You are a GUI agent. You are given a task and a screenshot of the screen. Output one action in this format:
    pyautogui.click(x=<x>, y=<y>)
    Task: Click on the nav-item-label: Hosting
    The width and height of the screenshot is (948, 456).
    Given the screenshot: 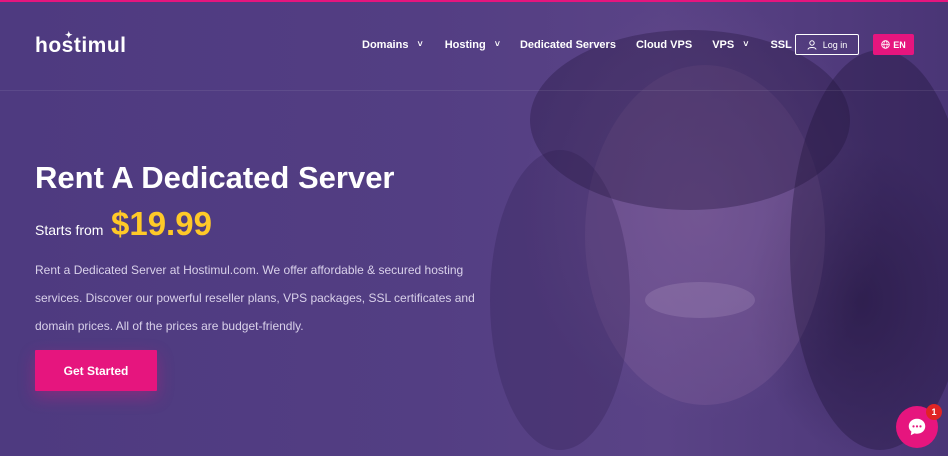 What is the action you would take?
    pyautogui.click(x=465, y=45)
    